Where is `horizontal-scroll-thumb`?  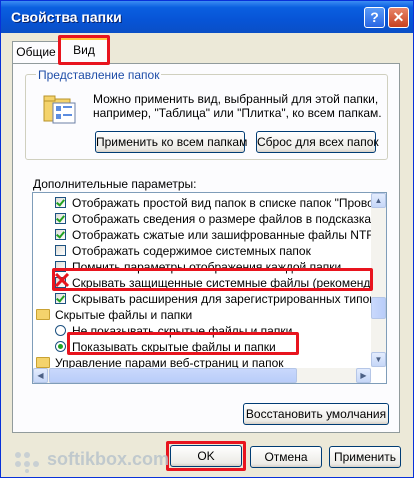 horizontal-scroll-thumb is located at coordinates (173, 375).